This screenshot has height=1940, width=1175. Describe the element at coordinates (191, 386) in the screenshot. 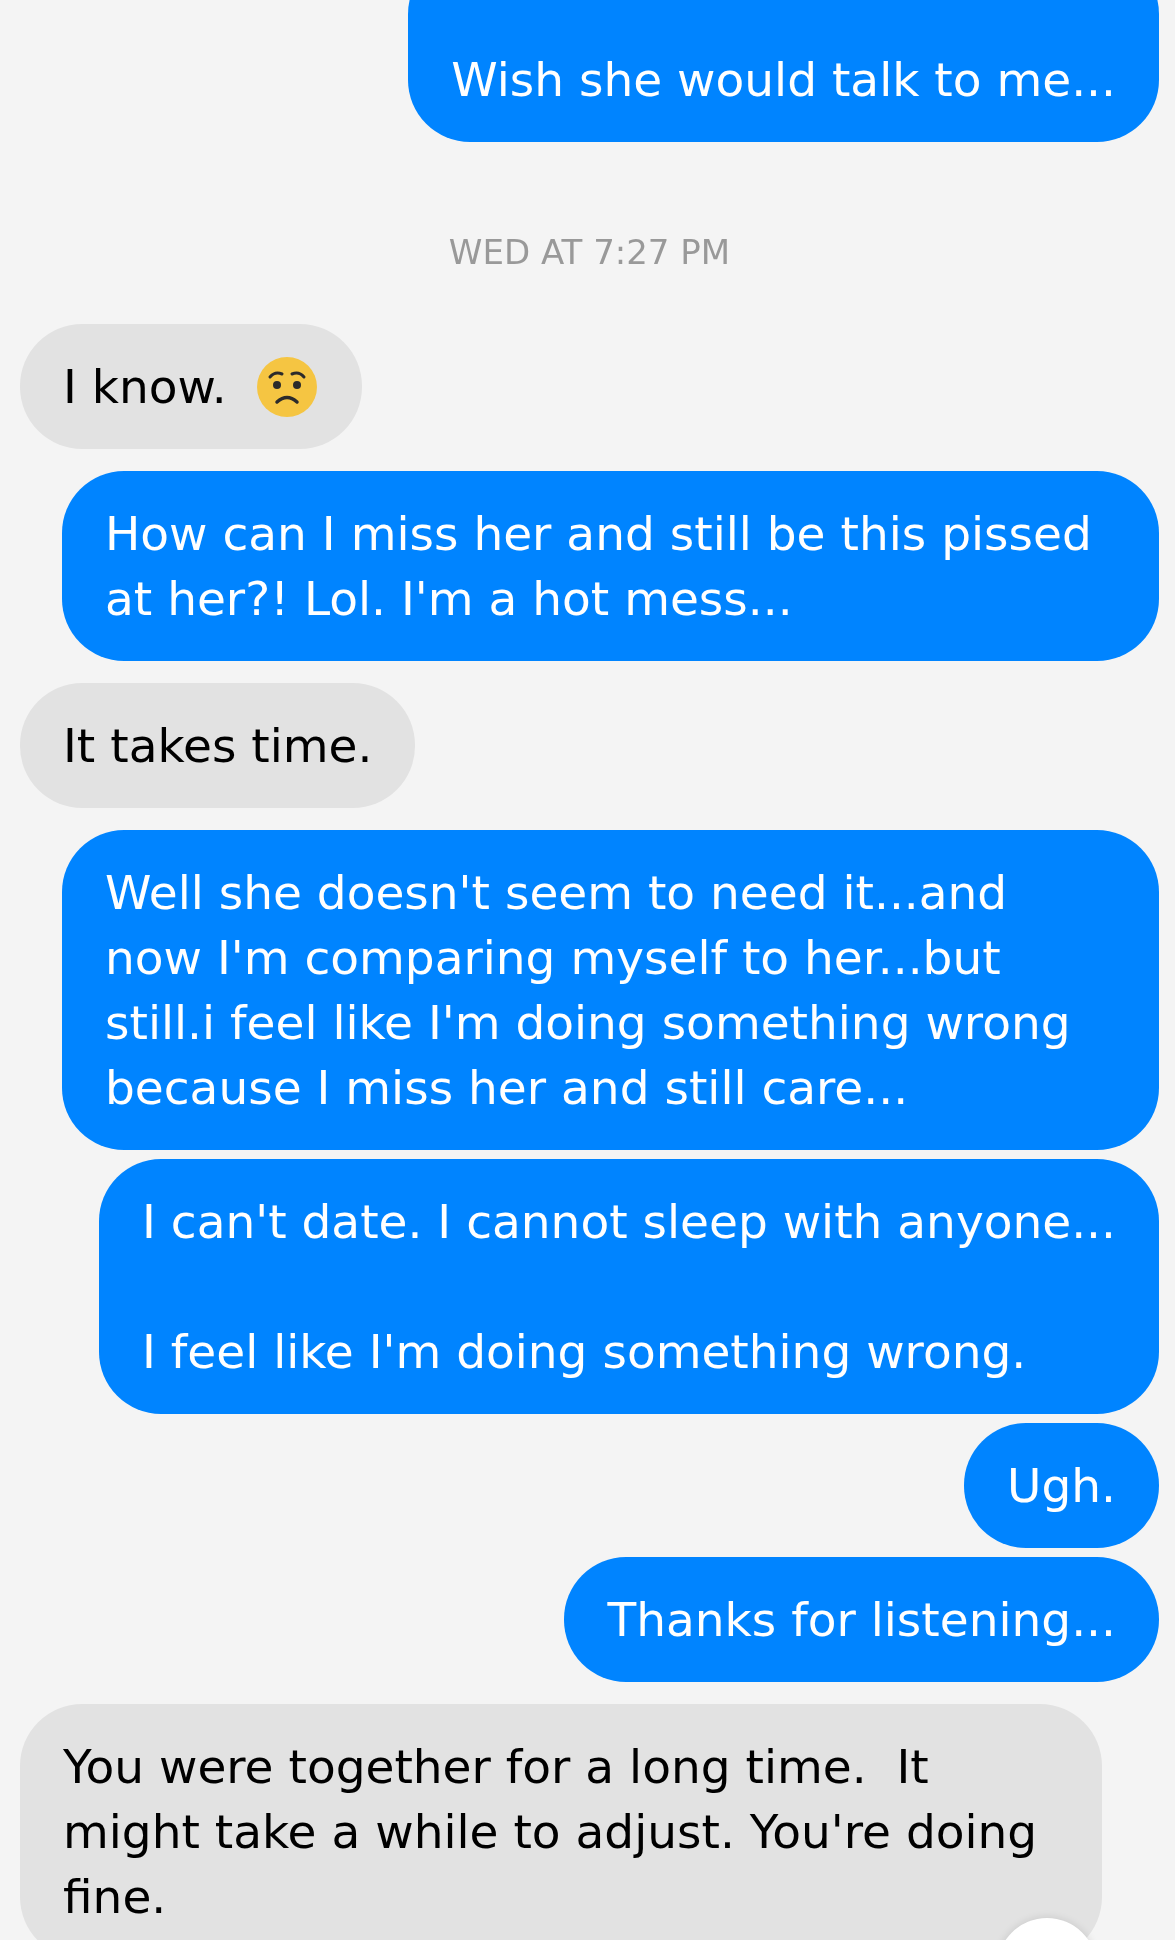

I see `received-message-bubble: I know.` at that location.